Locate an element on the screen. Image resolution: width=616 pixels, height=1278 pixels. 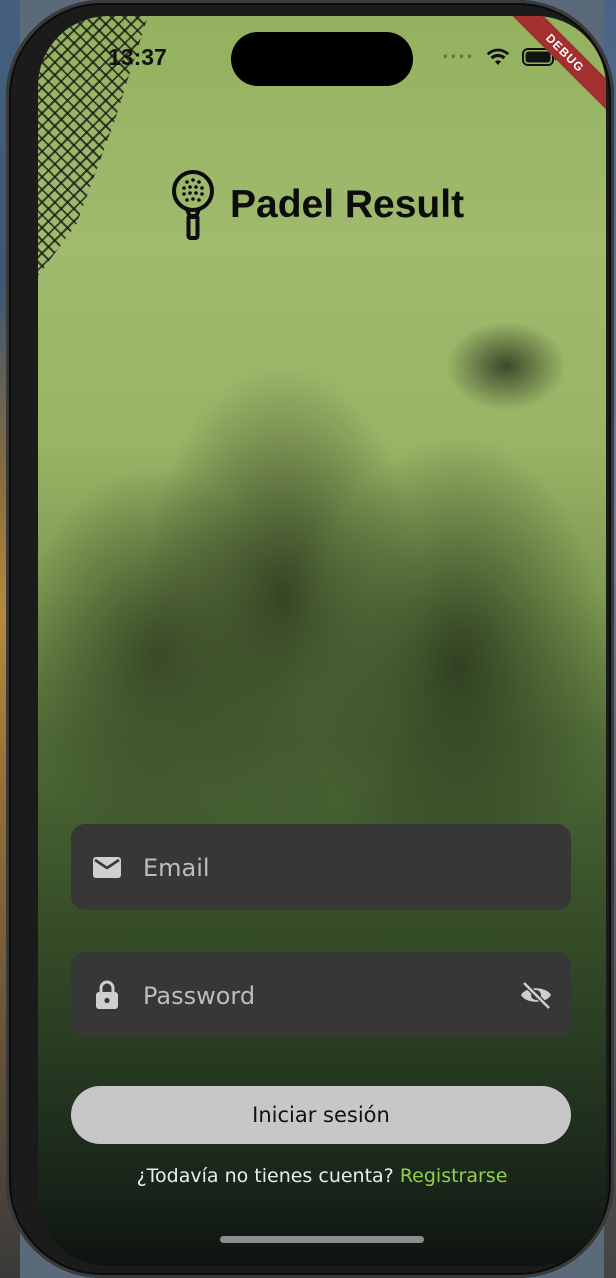
register-link: Registrarse is located at coordinates (454, 1176).